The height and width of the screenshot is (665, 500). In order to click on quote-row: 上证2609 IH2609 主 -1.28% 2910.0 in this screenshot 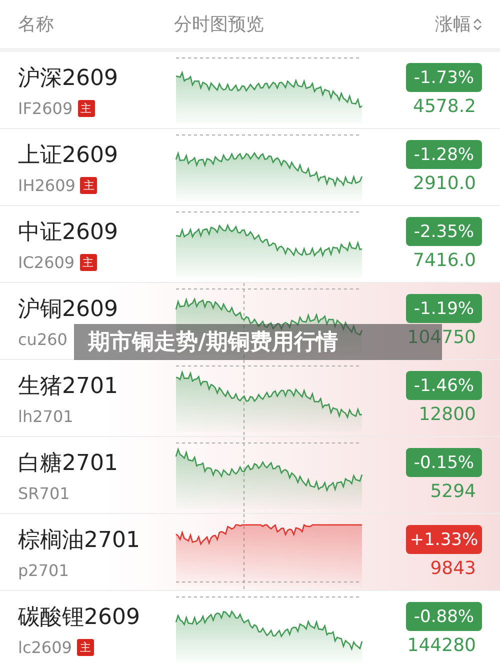, I will do `click(250, 167)`.